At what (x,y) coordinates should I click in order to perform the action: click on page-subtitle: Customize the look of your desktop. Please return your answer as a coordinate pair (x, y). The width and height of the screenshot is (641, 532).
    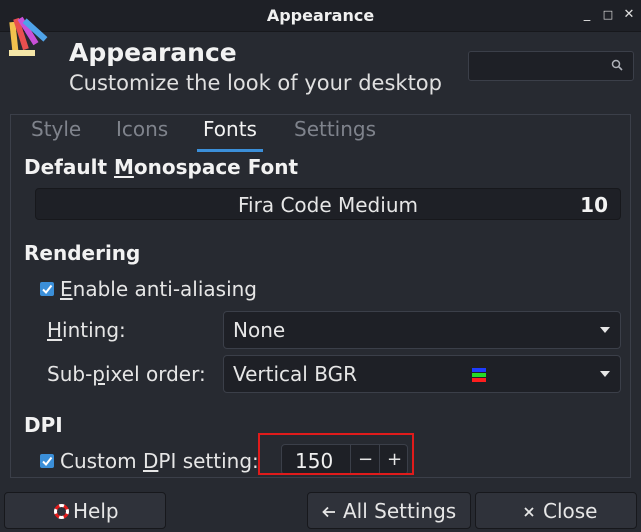
    Looking at the image, I should click on (255, 83).